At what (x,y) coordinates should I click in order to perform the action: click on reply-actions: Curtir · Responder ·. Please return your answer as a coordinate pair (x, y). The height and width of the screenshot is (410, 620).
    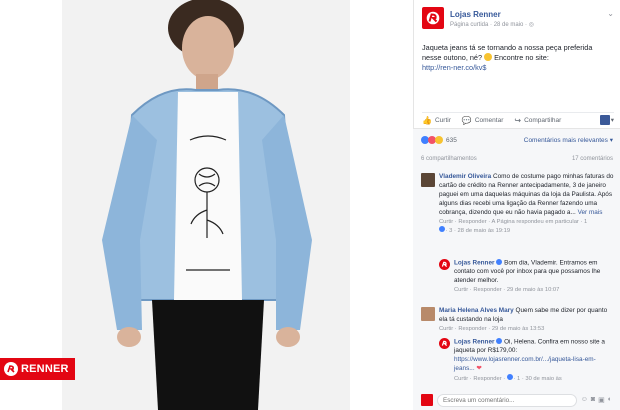
    Looking at the image, I should click on (480, 379).